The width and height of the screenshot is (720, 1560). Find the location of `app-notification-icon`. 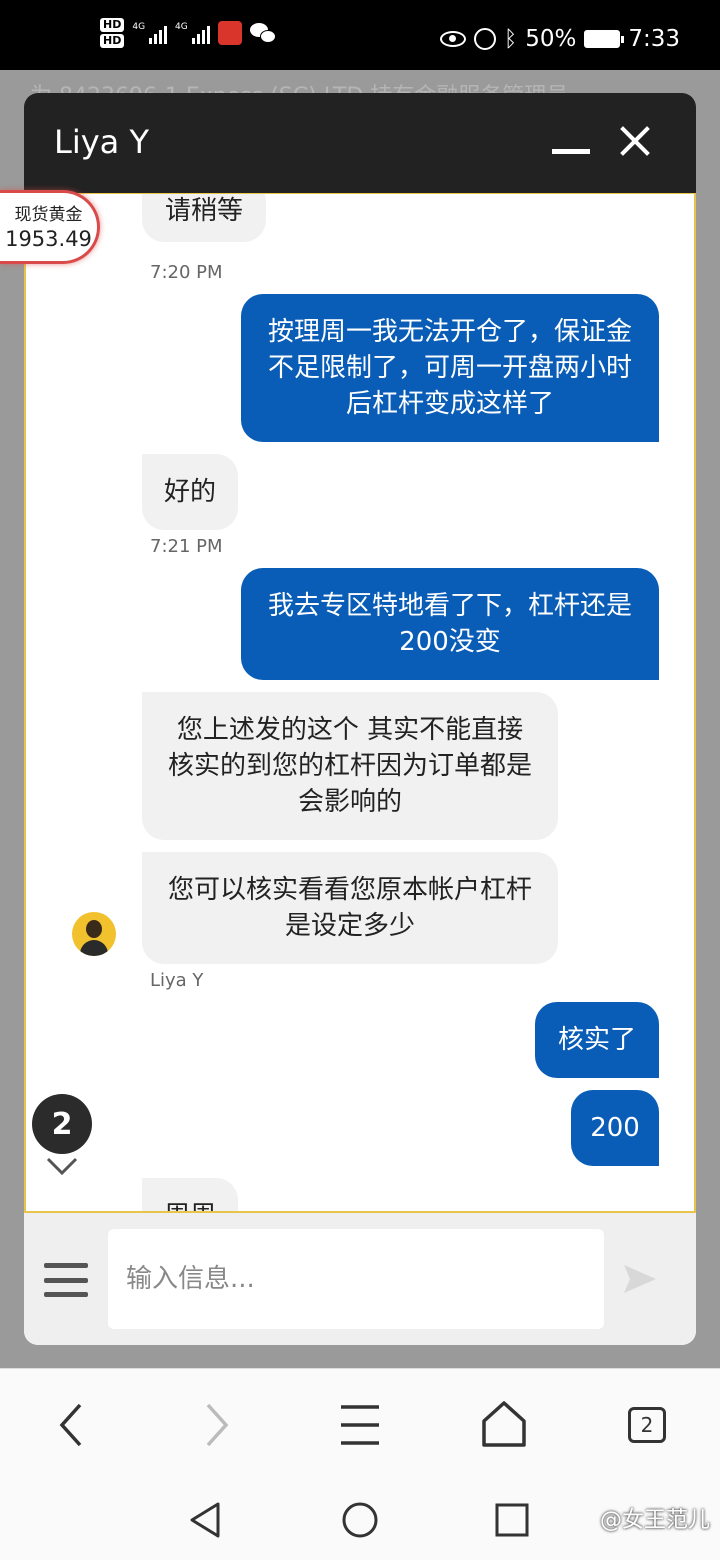

app-notification-icon is located at coordinates (229, 33).